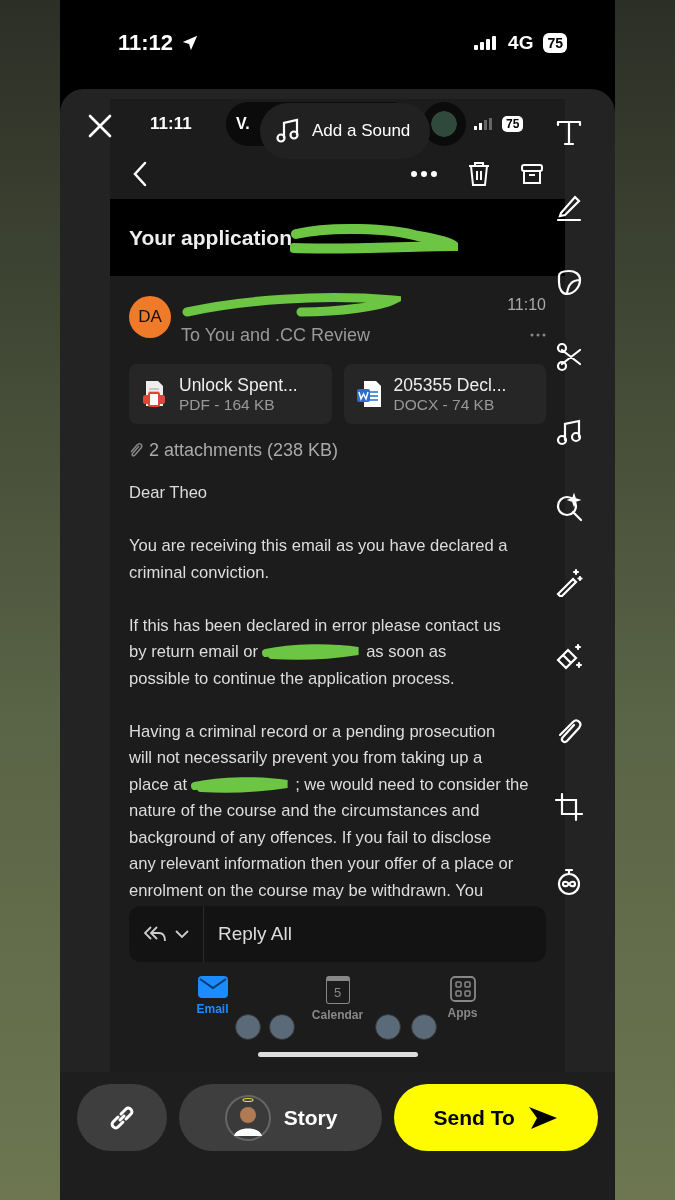 This screenshot has width=675, height=1200. Describe the element at coordinates (292, 678) in the screenshot. I see `body-text: possible to continue the application process.` at that location.